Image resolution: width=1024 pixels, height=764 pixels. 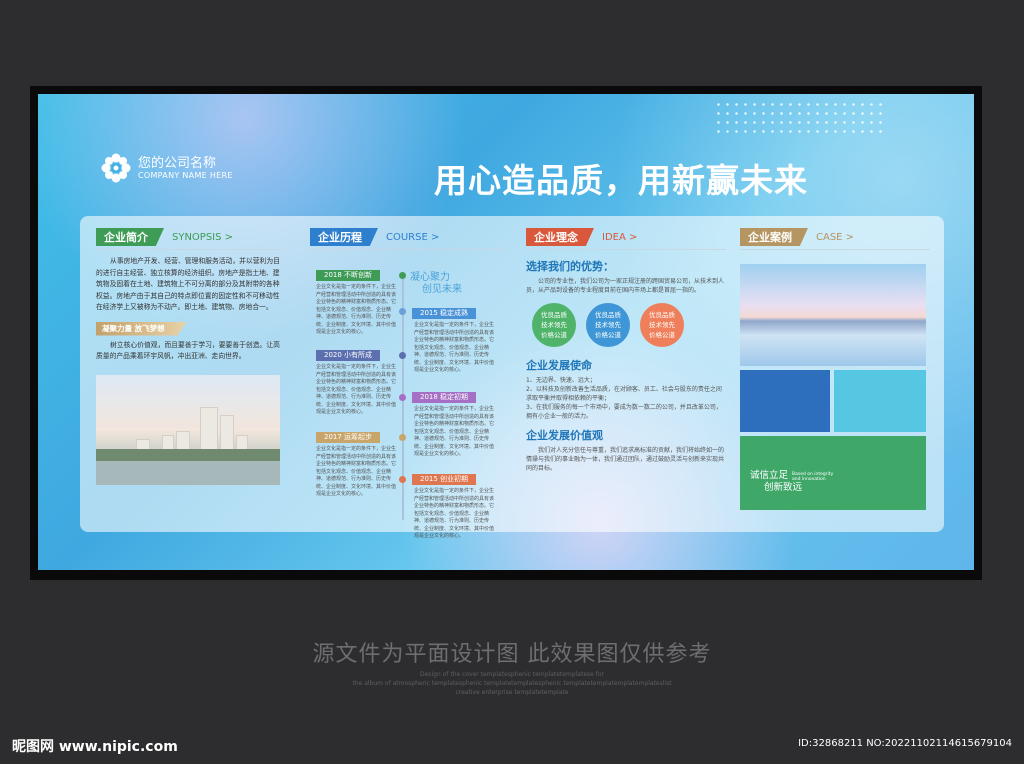 I want to click on company-logo: 您的公司名称 COMPANY NAME HERE, so click(x=166, y=168).